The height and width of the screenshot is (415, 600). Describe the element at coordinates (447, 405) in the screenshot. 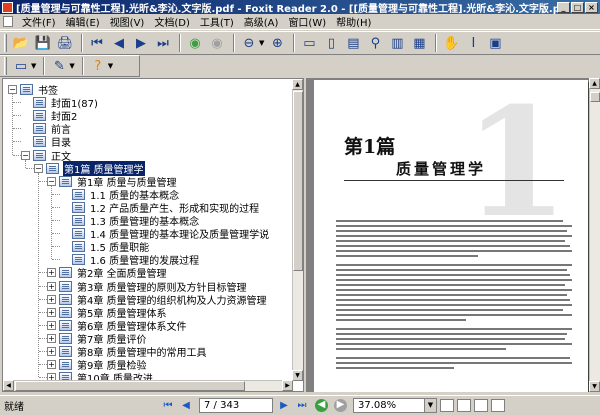

I see `single-page-layout-icon` at that location.